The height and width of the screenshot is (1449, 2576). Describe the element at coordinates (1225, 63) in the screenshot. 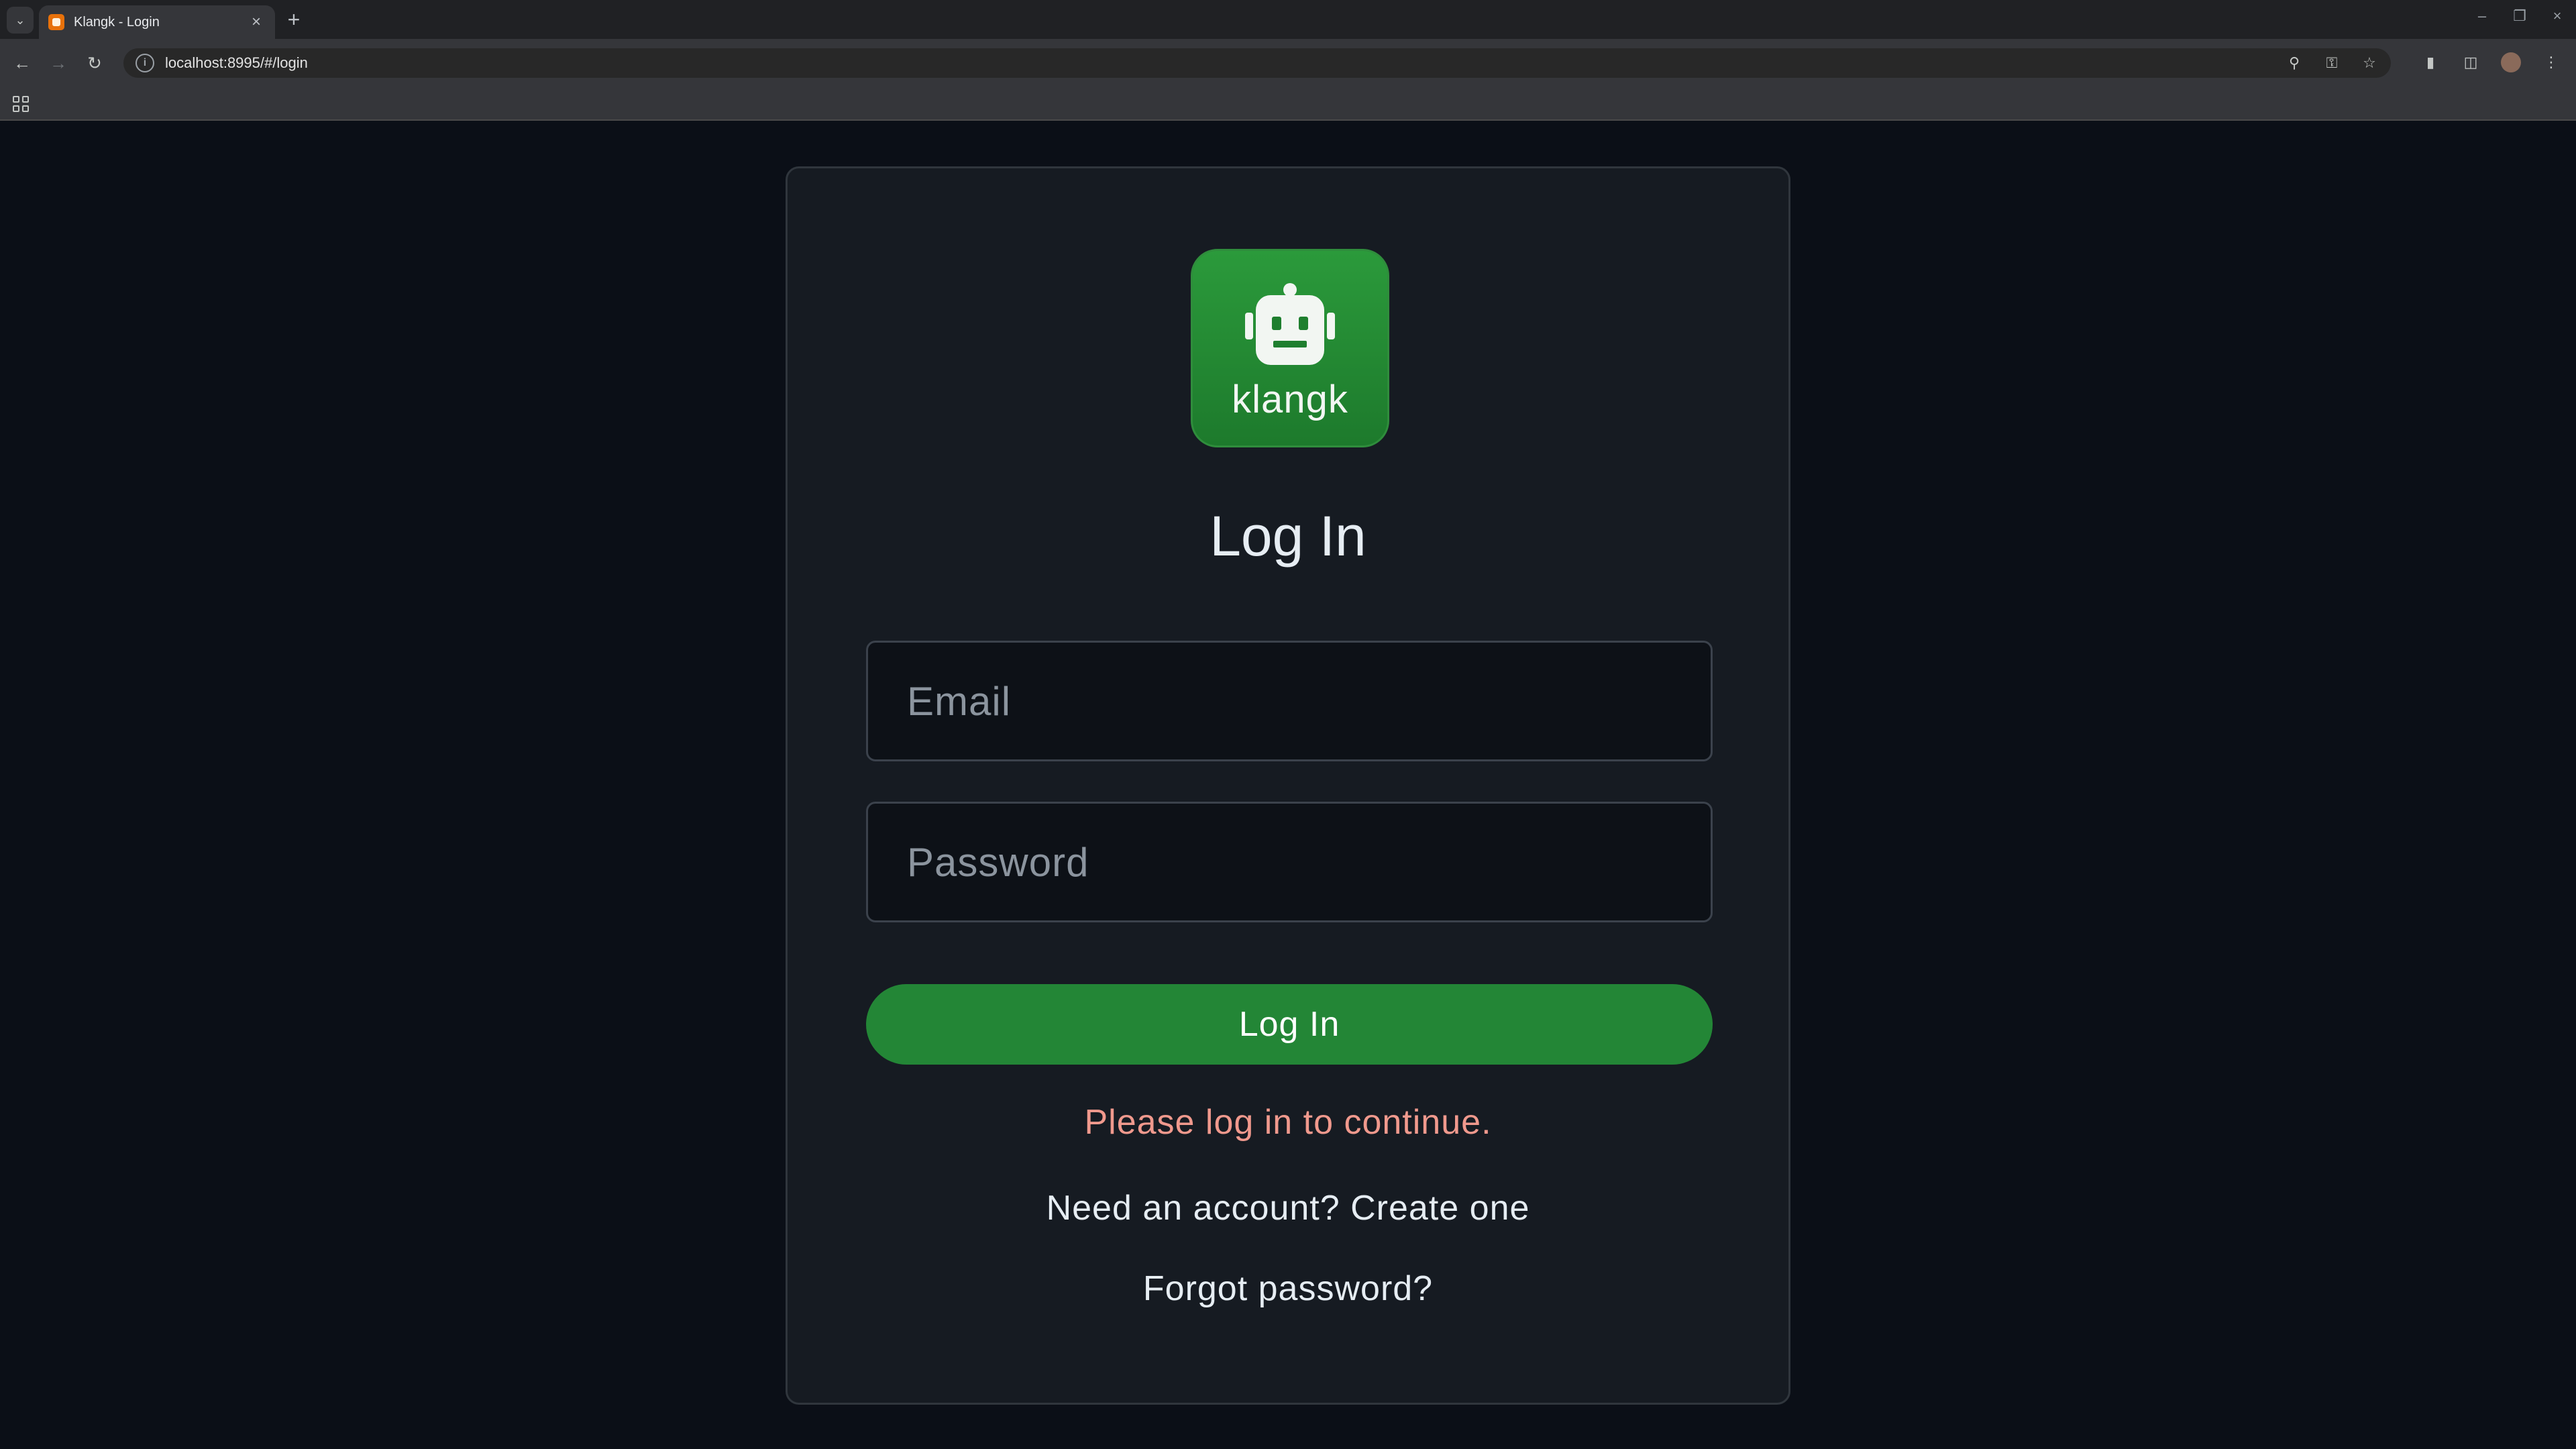

I see `url-text: localhost:8995/#/login` at that location.